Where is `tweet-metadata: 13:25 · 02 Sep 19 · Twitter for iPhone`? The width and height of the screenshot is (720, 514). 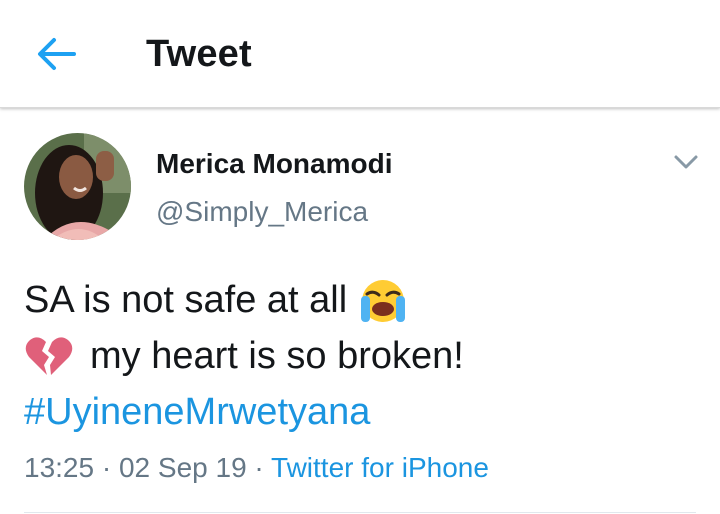 tweet-metadata: 13:25 · 02 Sep 19 · Twitter for iPhone is located at coordinates (256, 468).